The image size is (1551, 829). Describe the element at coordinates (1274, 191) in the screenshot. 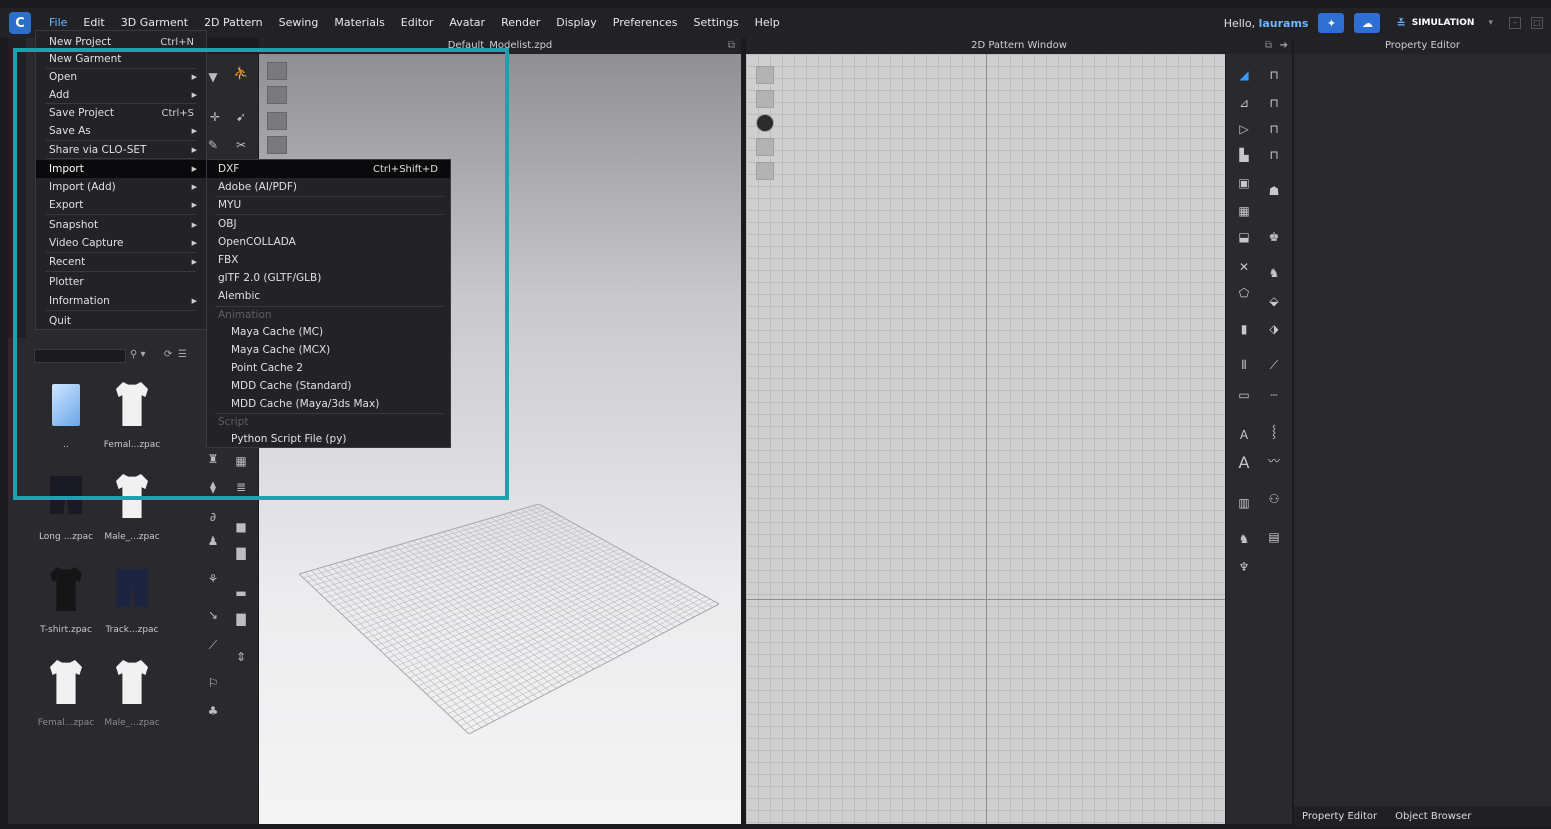

I see `iron-icon: ☗` at that location.